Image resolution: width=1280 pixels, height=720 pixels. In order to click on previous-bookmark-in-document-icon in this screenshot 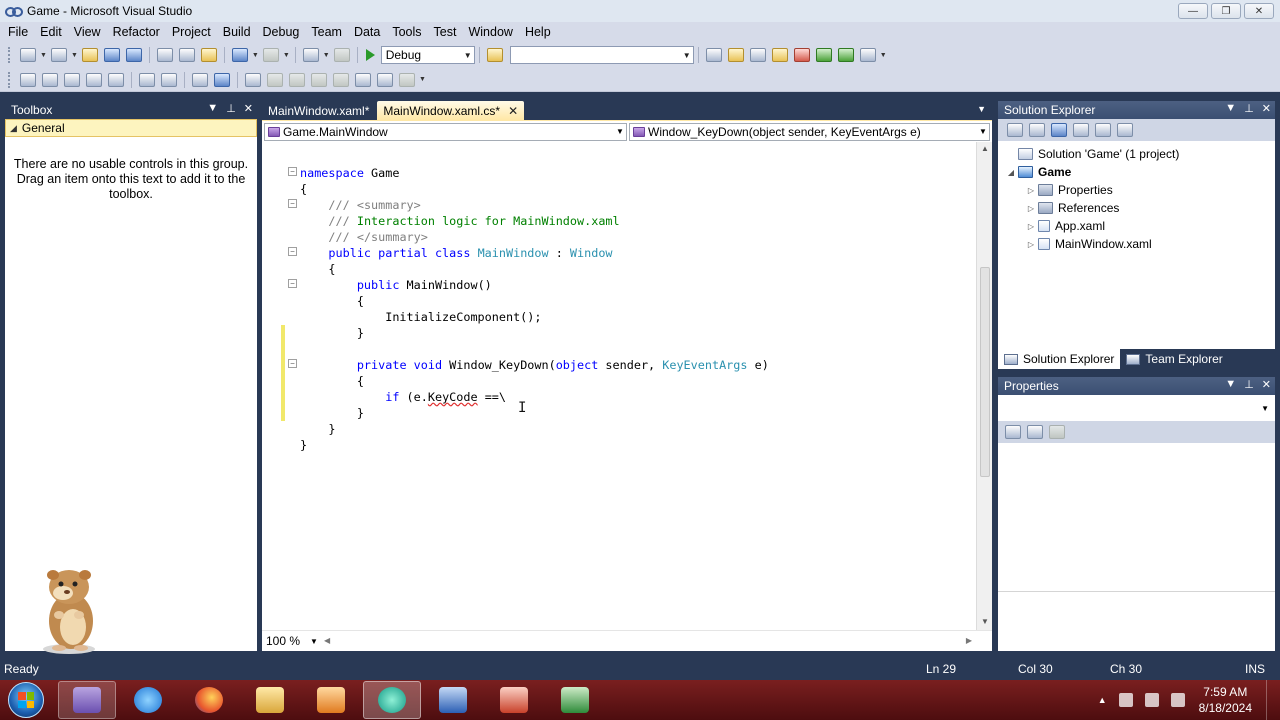, I will do `click(363, 79)`.